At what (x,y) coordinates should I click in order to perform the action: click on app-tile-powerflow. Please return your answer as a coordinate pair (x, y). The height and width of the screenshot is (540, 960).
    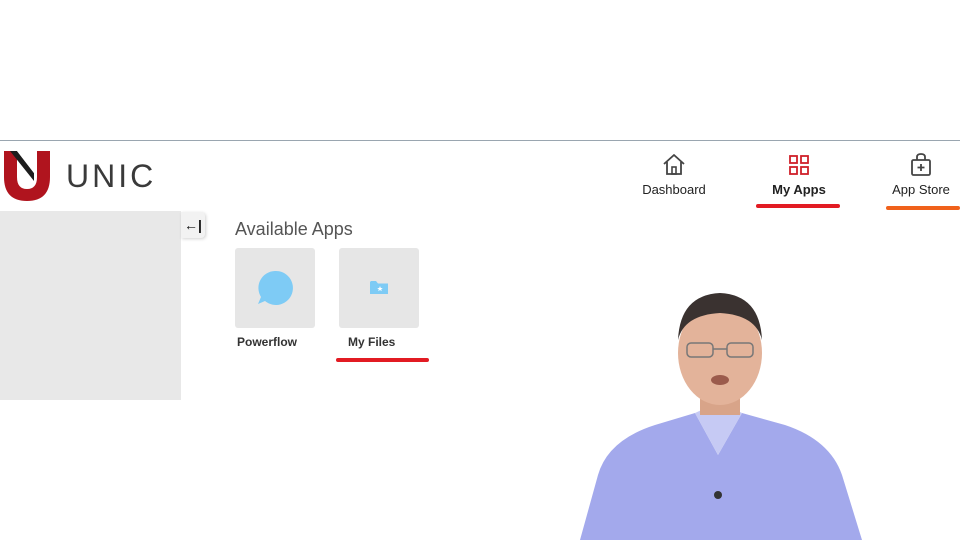
    Looking at the image, I should click on (275, 288).